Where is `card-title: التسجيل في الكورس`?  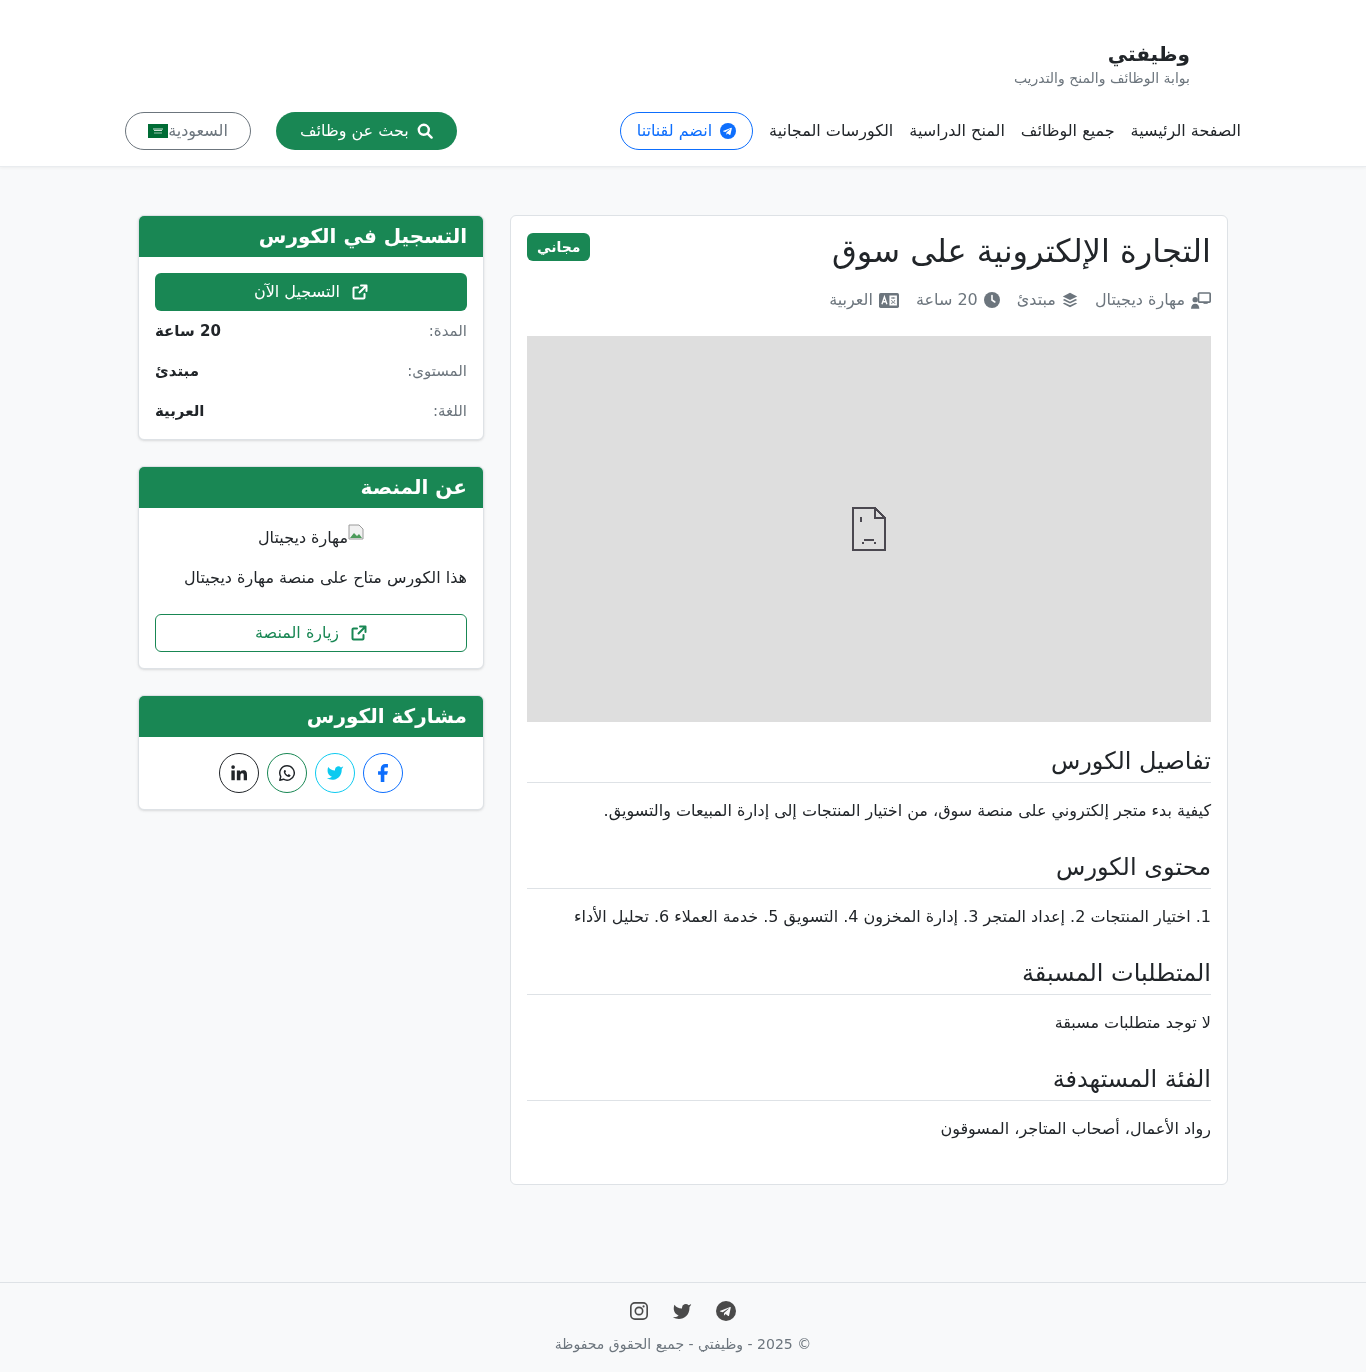 card-title: التسجيل في الكورس is located at coordinates (362, 236).